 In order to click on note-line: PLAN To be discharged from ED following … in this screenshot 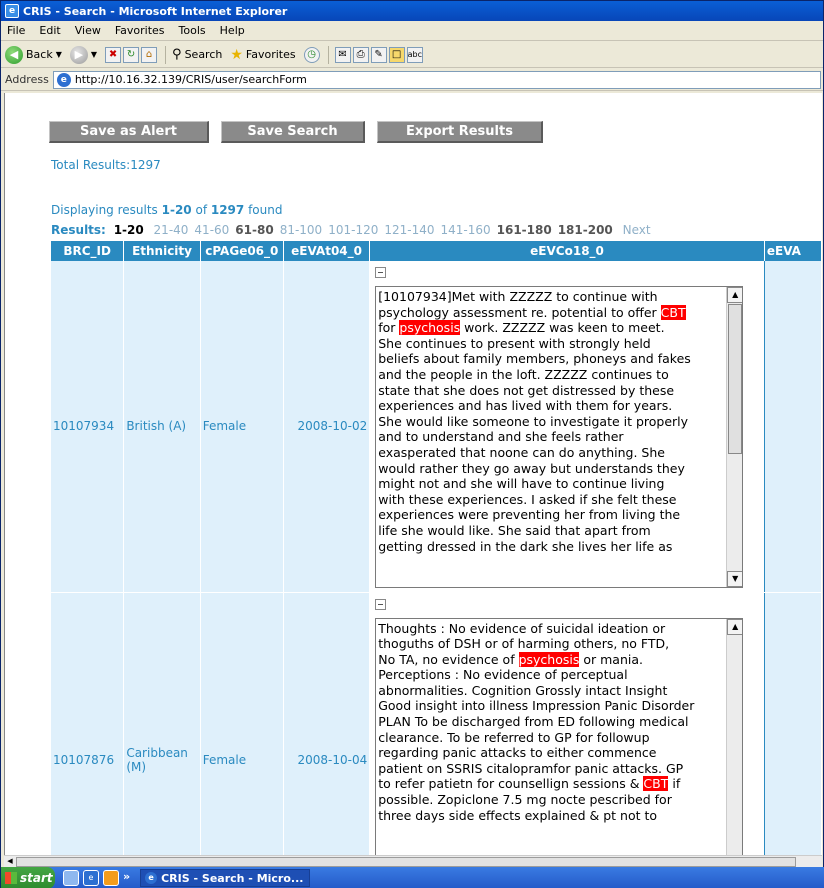, I will do `click(551, 722)`.